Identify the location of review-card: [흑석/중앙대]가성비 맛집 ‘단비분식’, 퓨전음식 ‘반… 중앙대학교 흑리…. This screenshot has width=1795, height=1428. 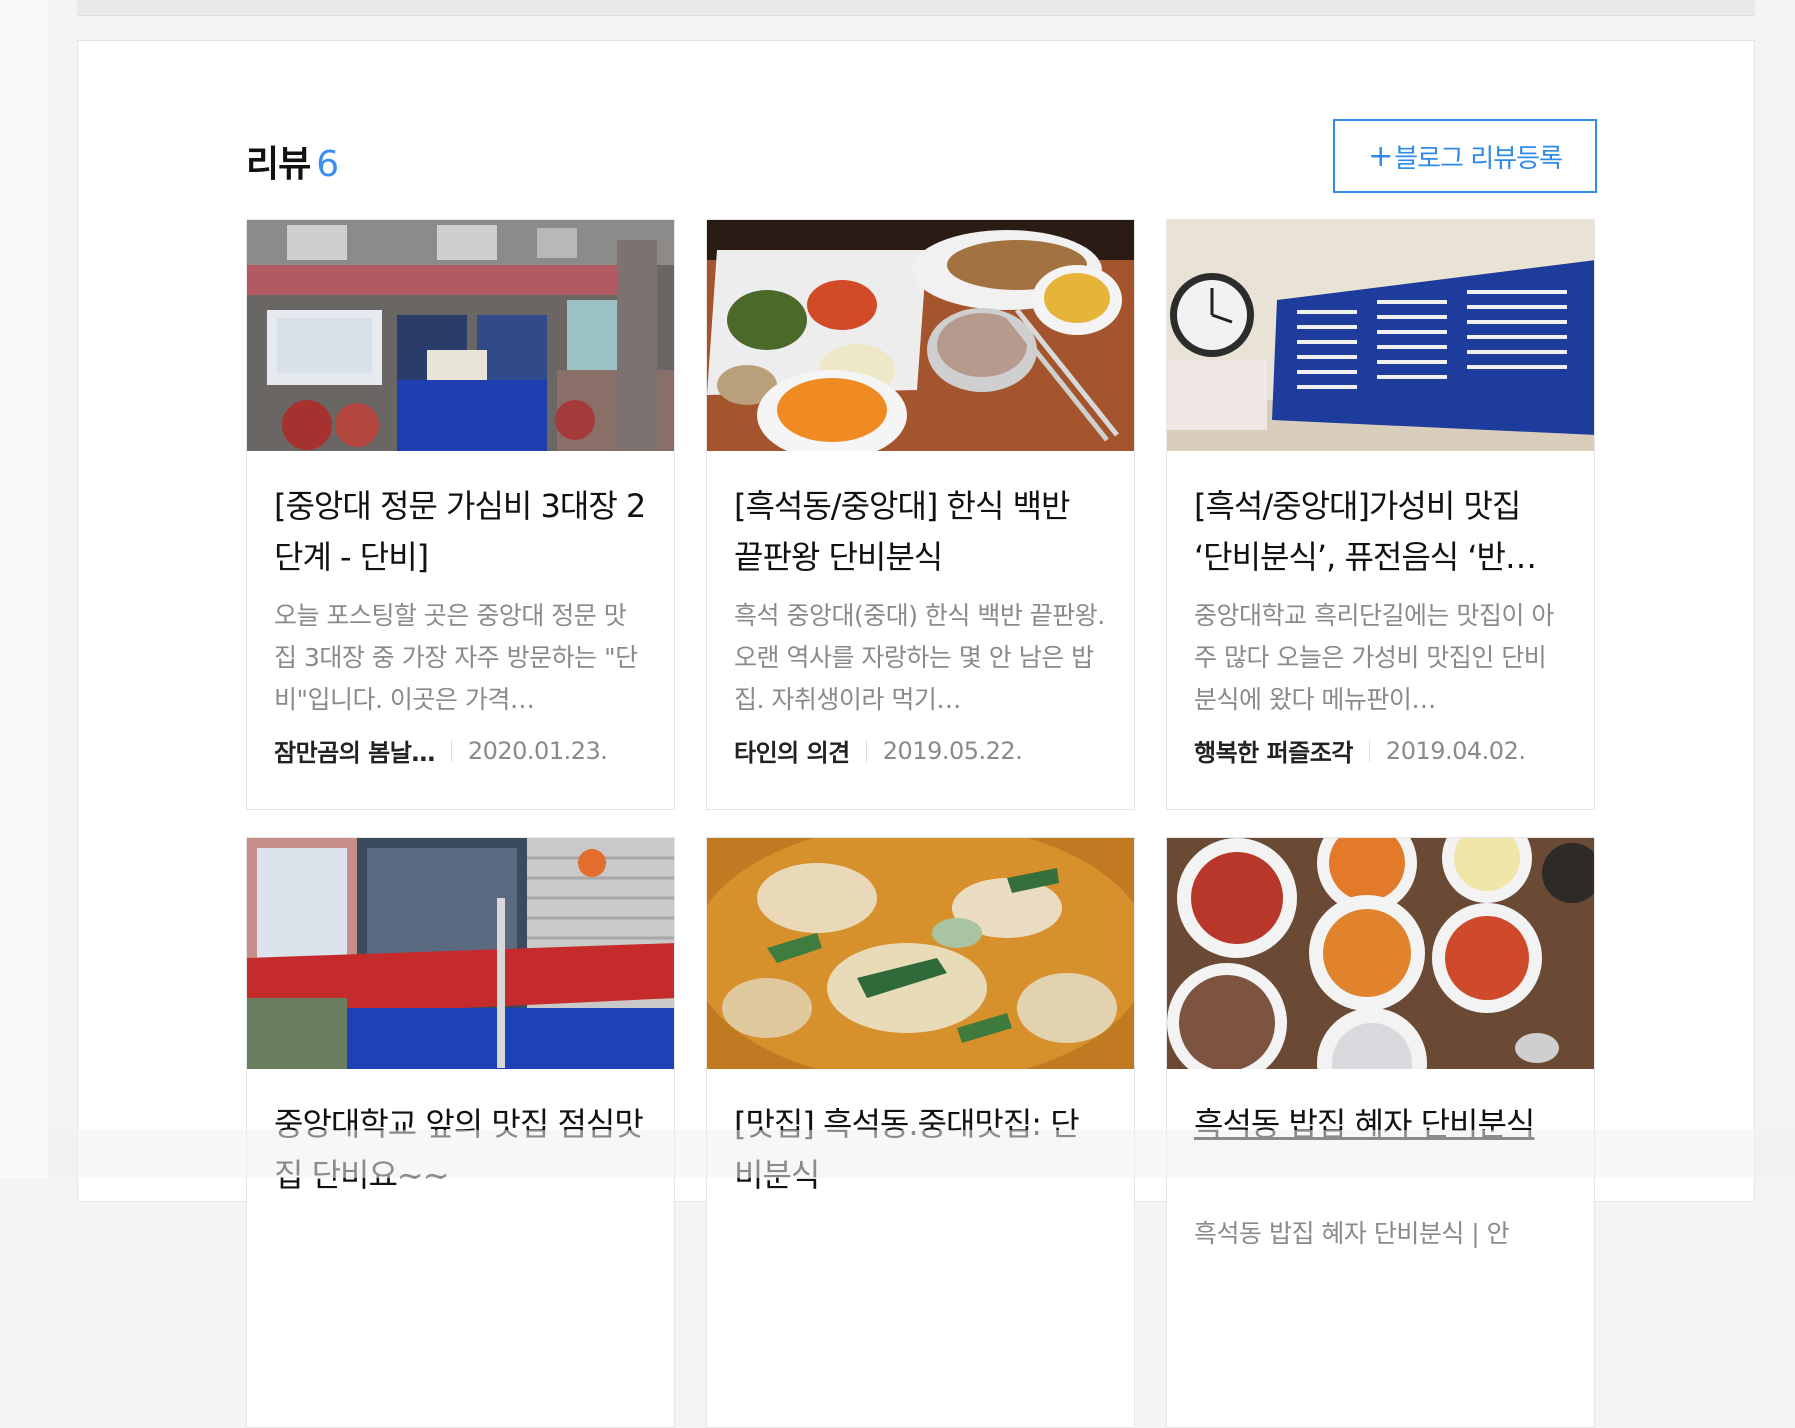
(1380, 514).